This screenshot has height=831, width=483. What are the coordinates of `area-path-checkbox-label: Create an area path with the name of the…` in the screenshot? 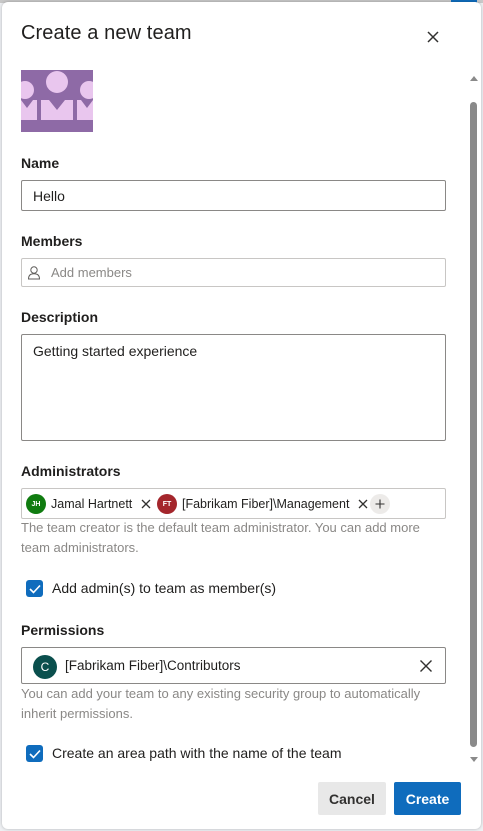 It's located at (197, 753).